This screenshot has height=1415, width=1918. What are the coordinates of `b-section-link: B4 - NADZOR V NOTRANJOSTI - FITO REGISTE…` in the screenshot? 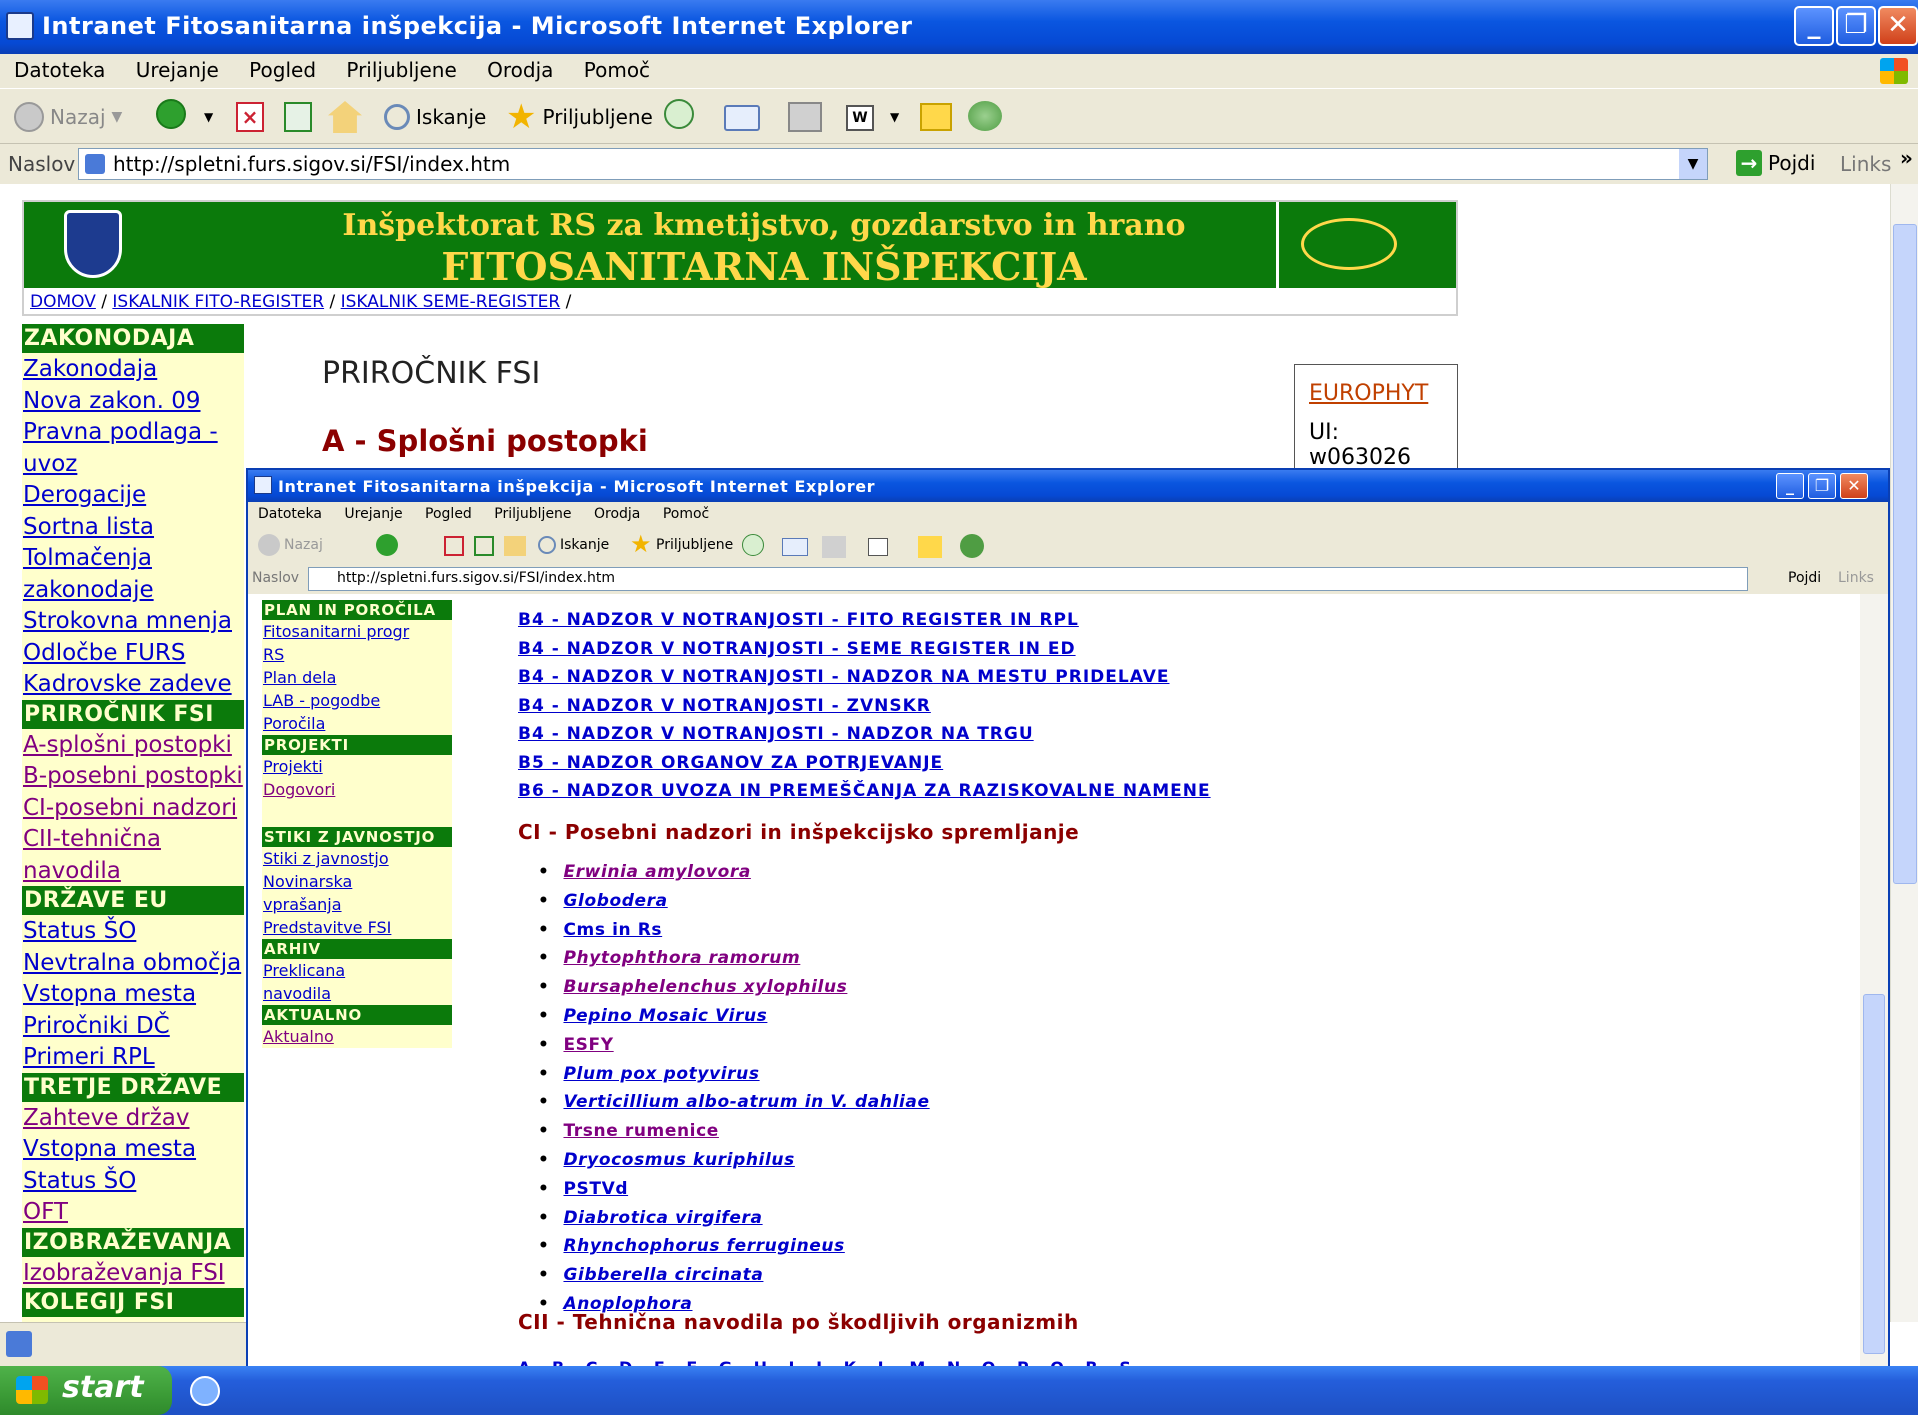 It's located at (864, 620).